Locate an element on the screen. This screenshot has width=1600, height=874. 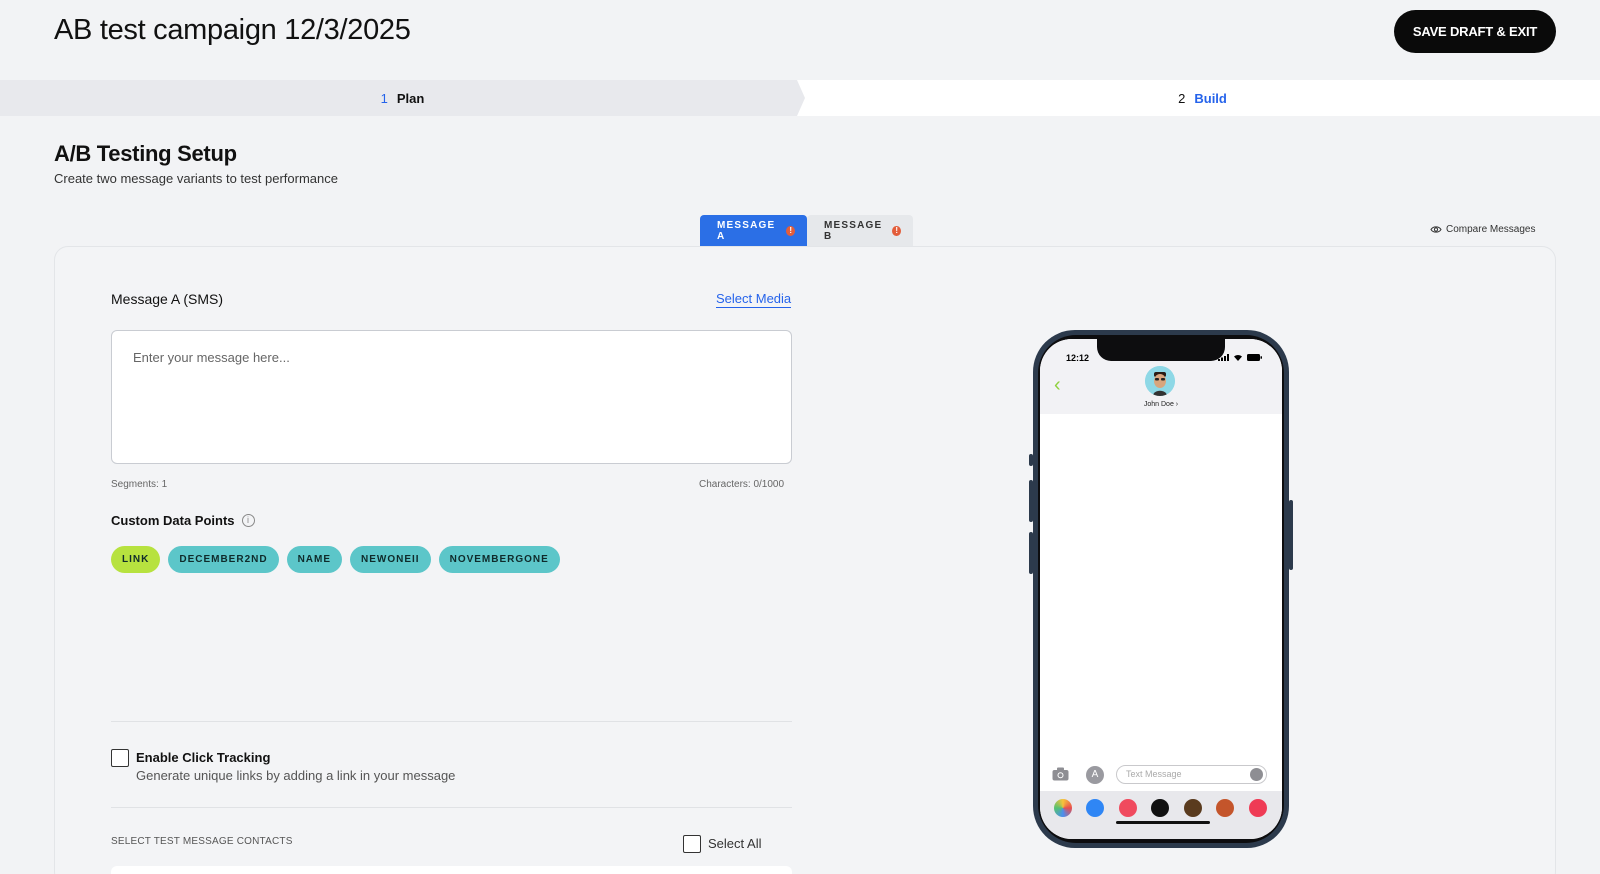
step-number: 1 is located at coordinates (384, 98).